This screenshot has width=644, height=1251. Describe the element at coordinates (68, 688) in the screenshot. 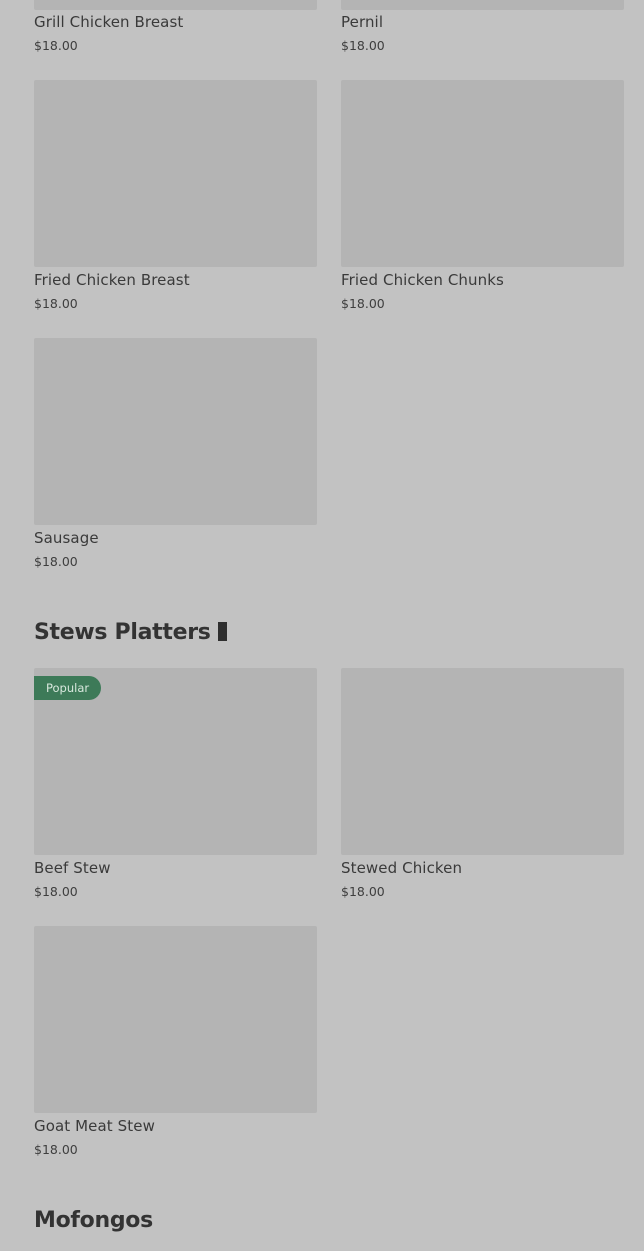

I see `popular-badge: Popular` at that location.